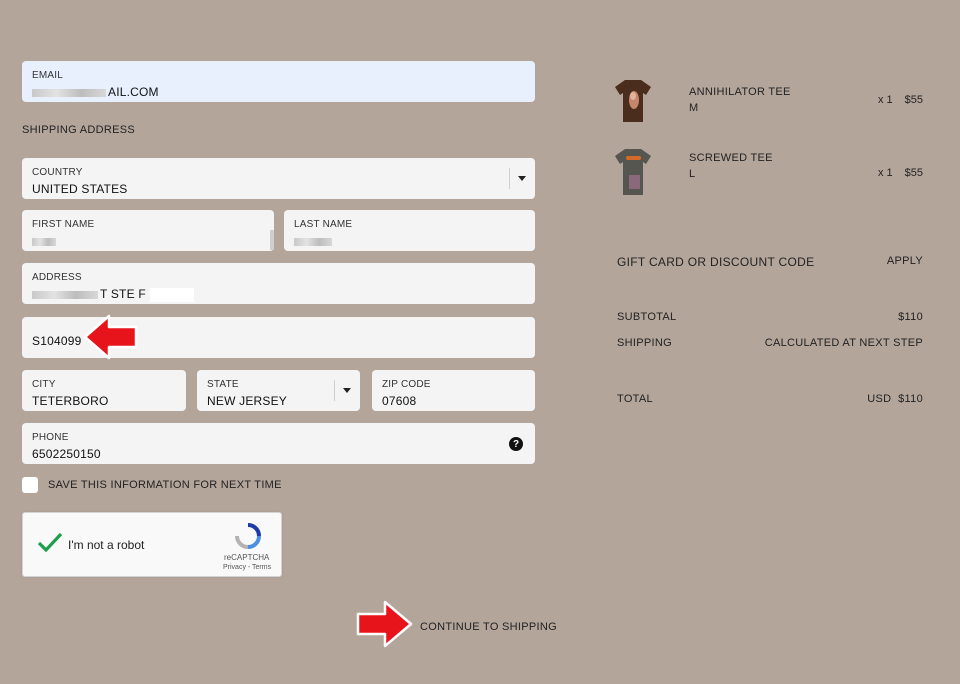  What do you see at coordinates (30, 485) in the screenshot?
I see `save-info-checkbox` at bounding box center [30, 485].